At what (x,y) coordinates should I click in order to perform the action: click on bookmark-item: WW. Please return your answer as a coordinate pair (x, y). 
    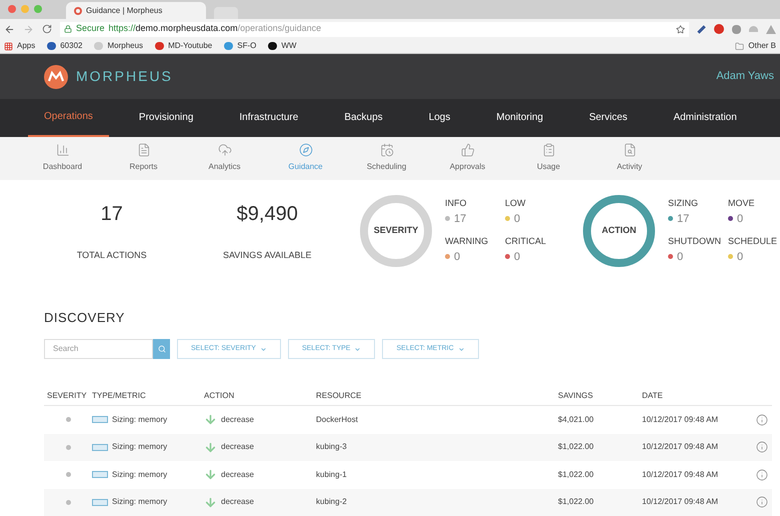
    Looking at the image, I should click on (282, 46).